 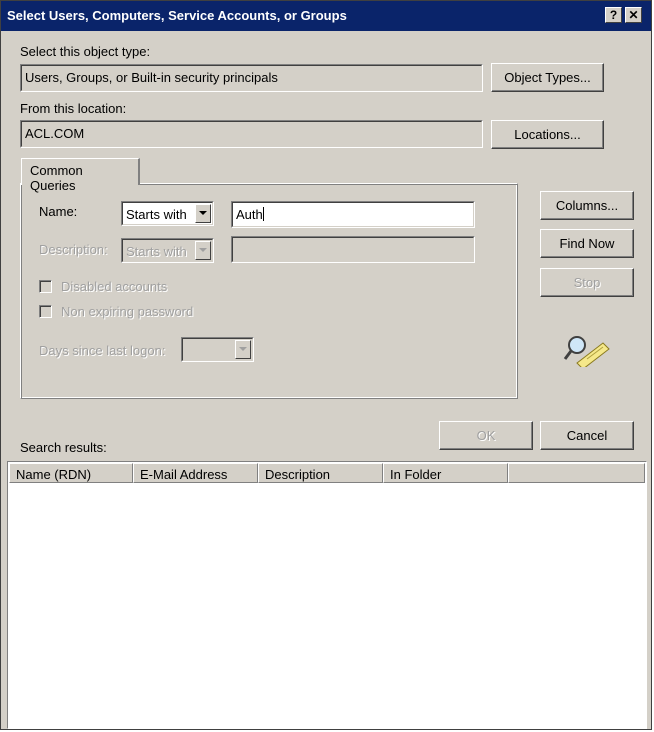 What do you see at coordinates (195, 473) in the screenshot?
I see `column-header-email: E-Mail Address` at bounding box center [195, 473].